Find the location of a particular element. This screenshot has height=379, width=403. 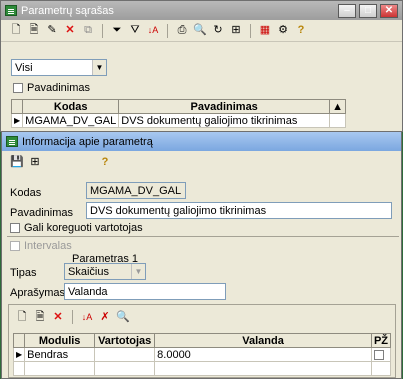

print-icon: ⎙ is located at coordinates (182, 31).